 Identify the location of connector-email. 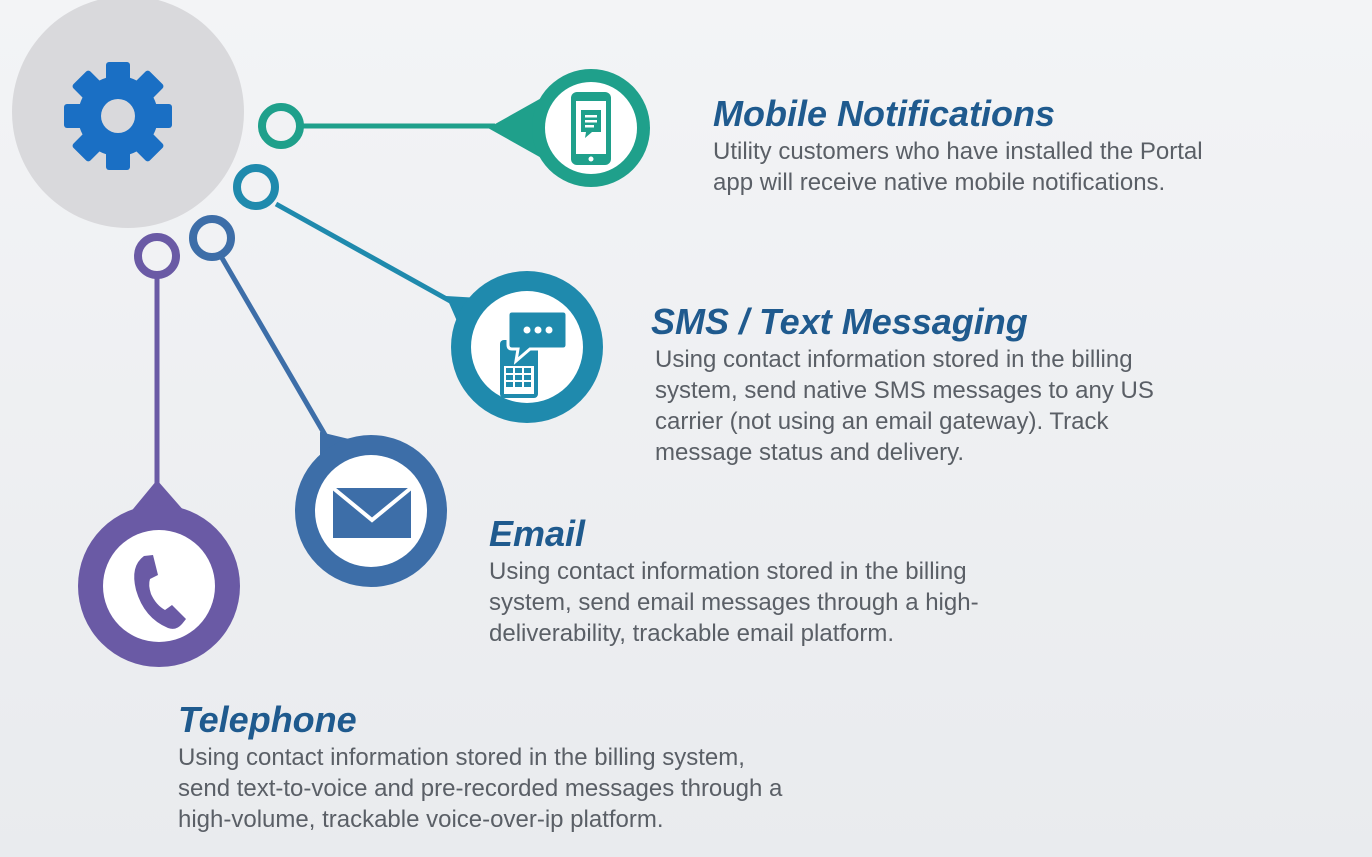
(260, 328).